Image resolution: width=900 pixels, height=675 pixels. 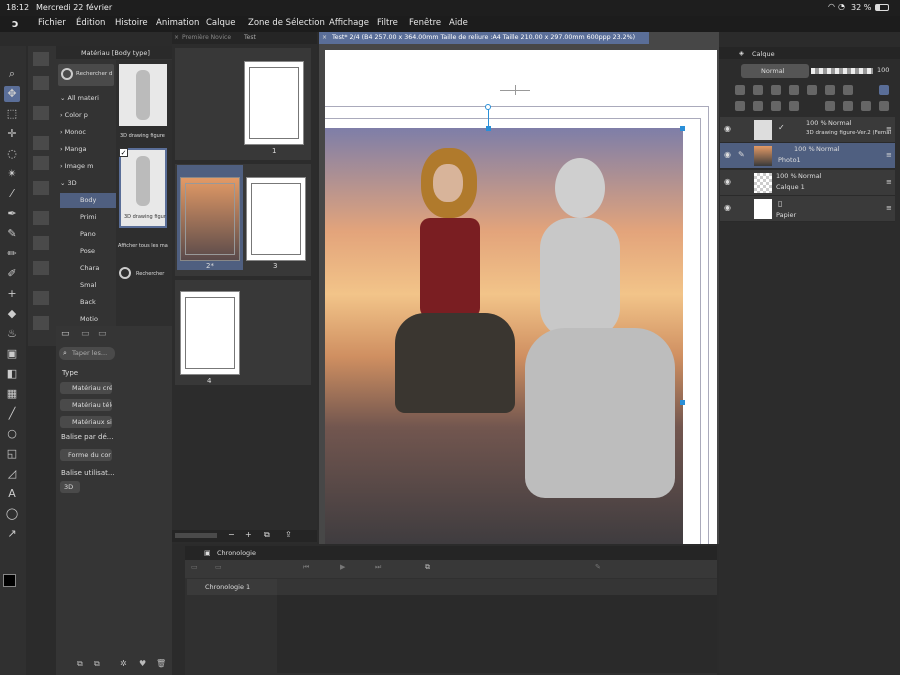 I want to click on tree-item-3d: ⌄ 3D, so click(x=88, y=183).